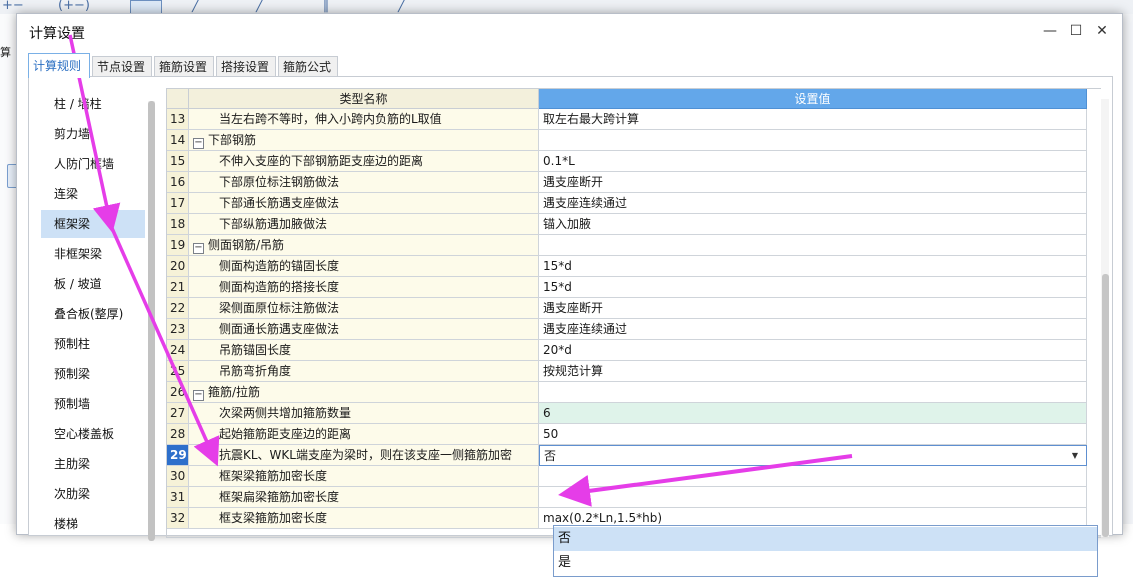 This screenshot has height=577, width=1133. I want to click on tab-stirrup-settings: 箍筋设置, so click(184, 66).